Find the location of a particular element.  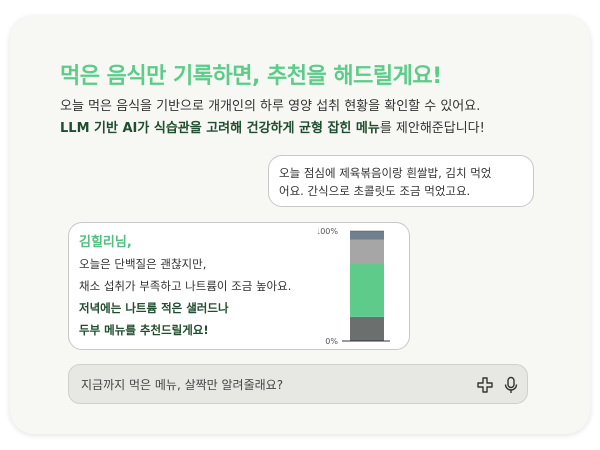

headline: 먹은 음식만 기록하면, 추천을 해드릴게요! is located at coordinates (251, 76).